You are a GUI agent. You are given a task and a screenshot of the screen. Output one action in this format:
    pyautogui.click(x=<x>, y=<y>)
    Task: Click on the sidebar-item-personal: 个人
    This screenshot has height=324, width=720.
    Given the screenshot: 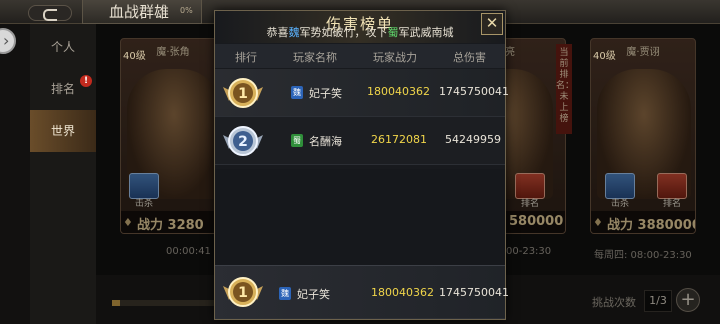 What is the action you would take?
    pyautogui.click(x=63, y=47)
    